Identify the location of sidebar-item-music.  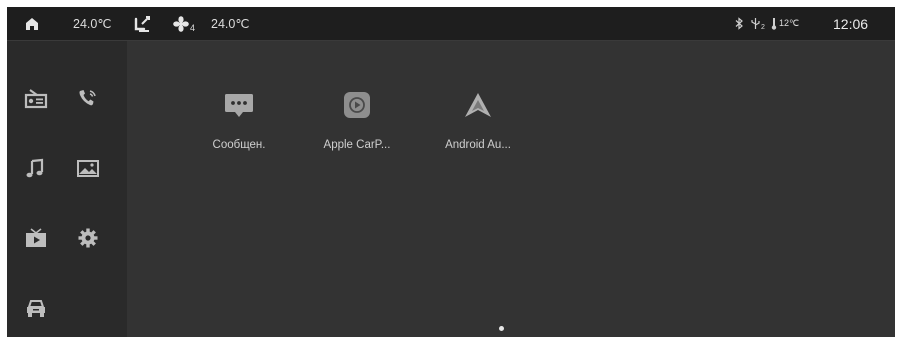
(37, 169).